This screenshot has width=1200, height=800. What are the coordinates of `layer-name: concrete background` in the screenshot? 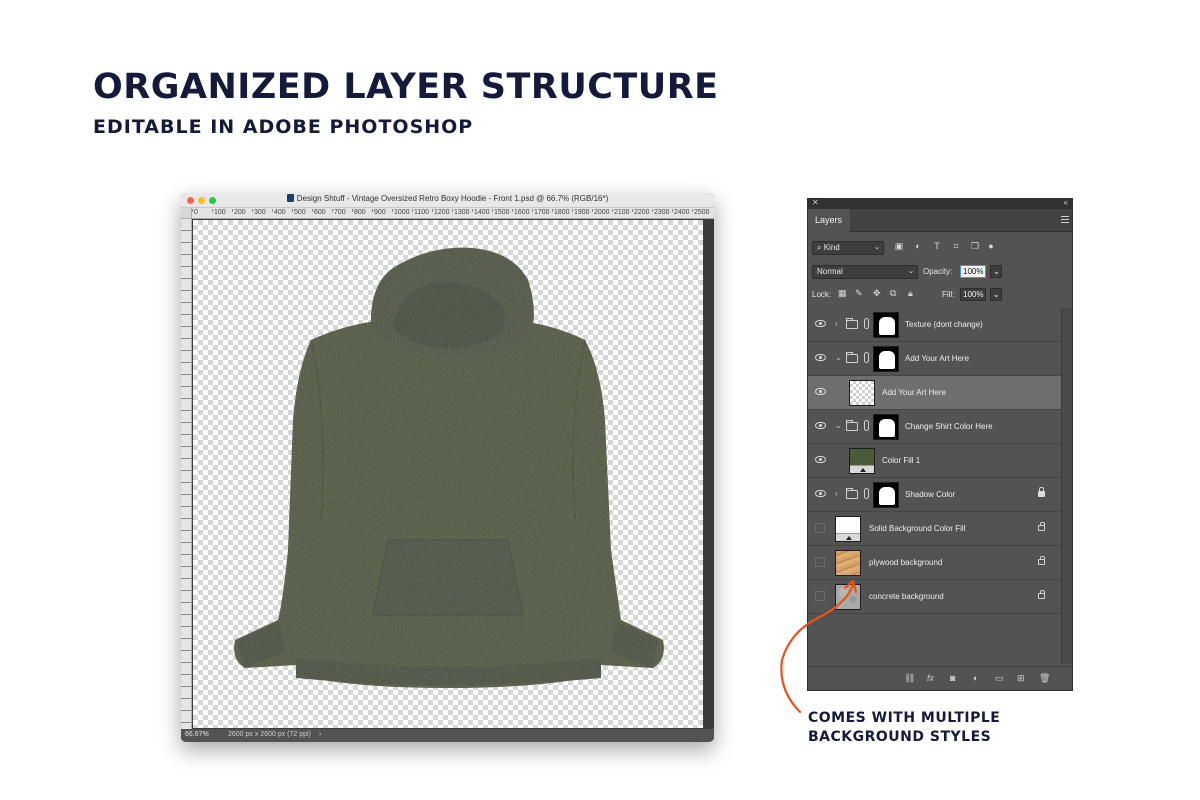 It's located at (906, 596).